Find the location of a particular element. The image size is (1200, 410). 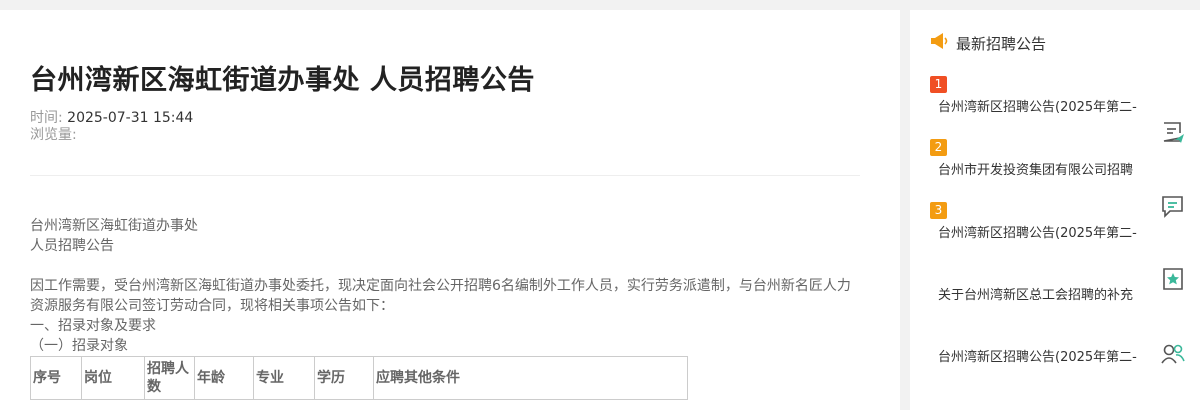

publish-time: 时间: 2025-07-31 15:44 is located at coordinates (111, 118).